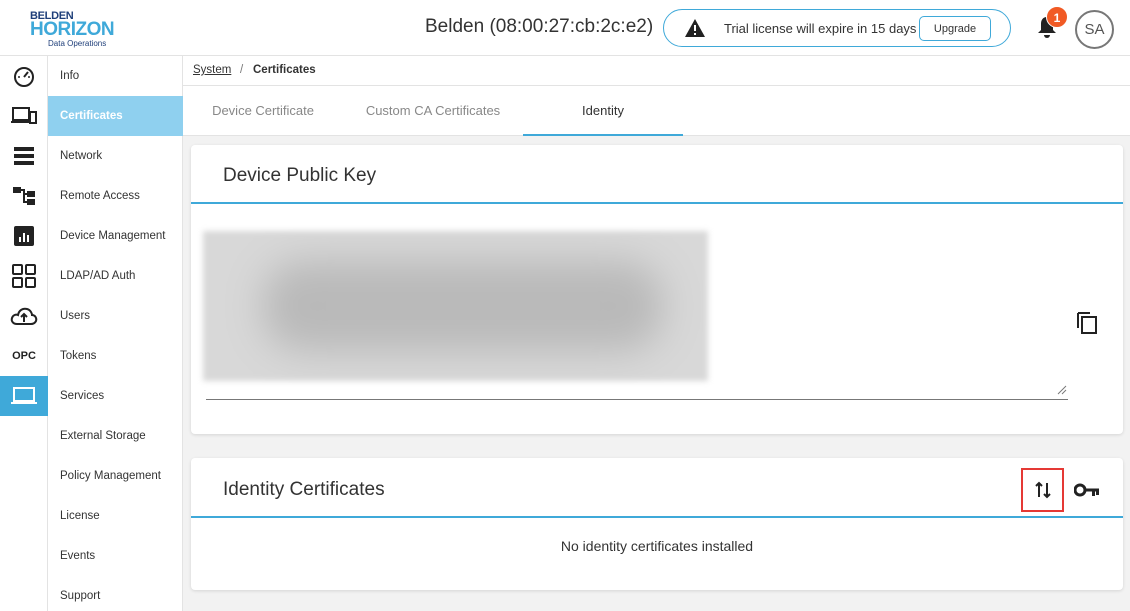 Image resolution: width=1130 pixels, height=611 pixels. I want to click on copy-icon, so click(1087, 322).